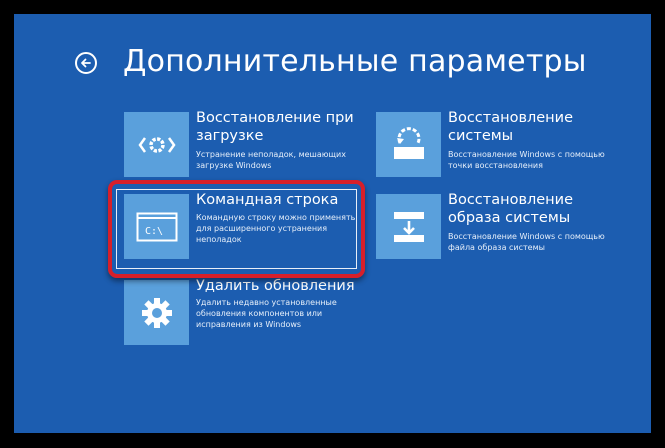  What do you see at coordinates (511, 127) in the screenshot?
I see `option-title: Восстановление системы` at bounding box center [511, 127].